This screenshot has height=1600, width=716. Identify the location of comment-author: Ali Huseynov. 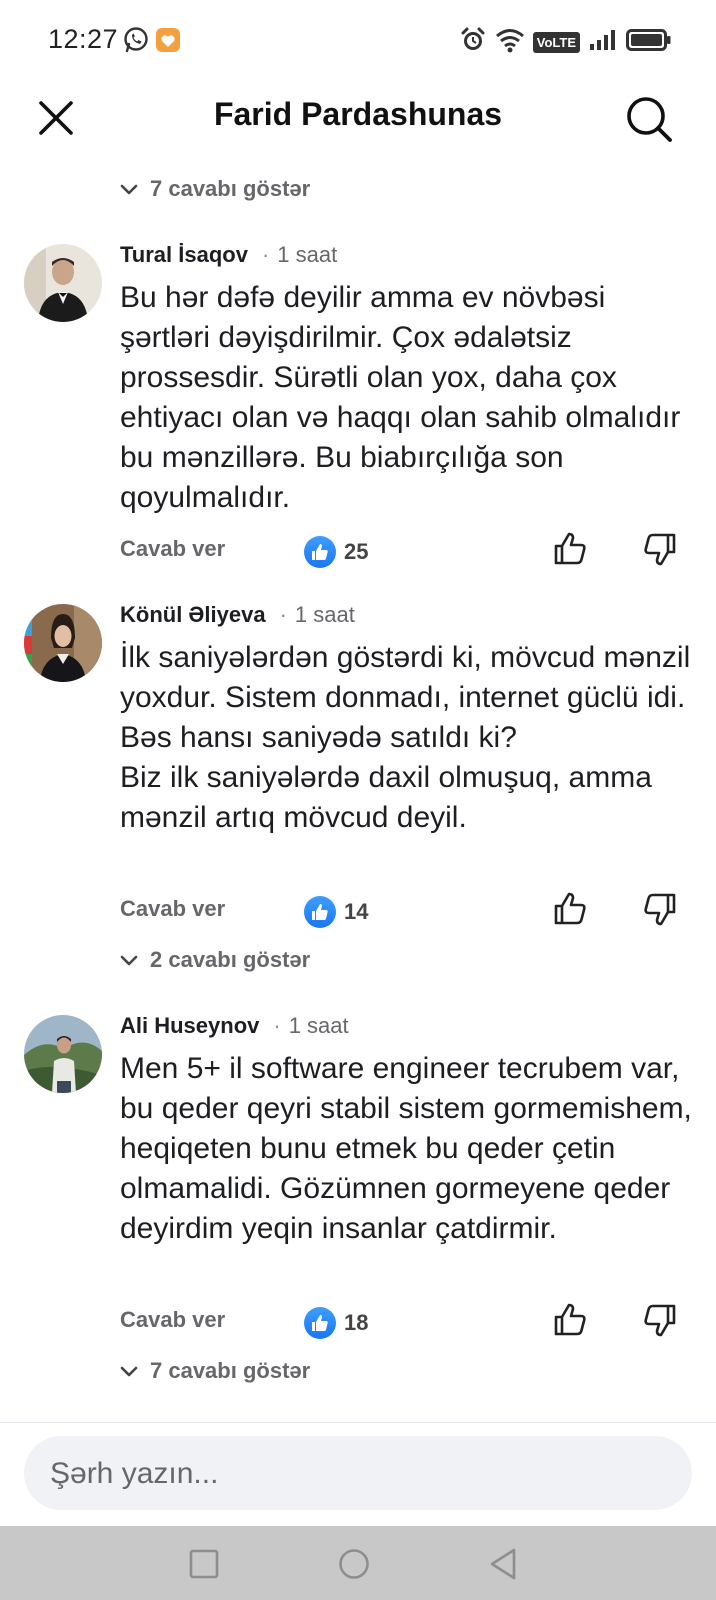
(189, 1026).